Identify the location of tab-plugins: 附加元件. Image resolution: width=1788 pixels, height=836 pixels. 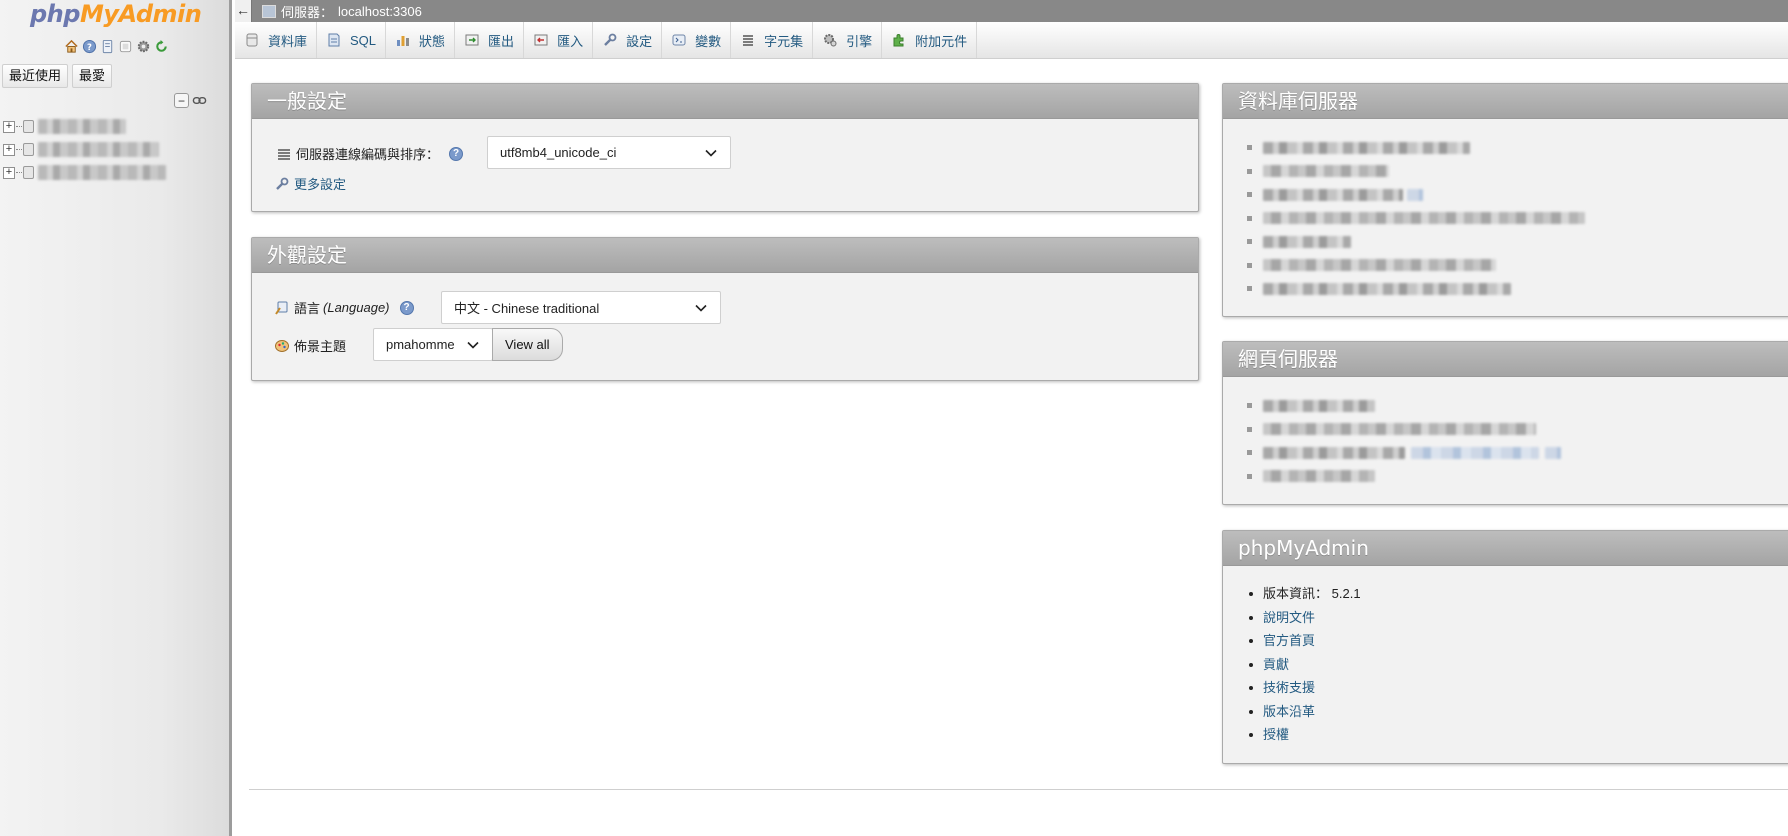
(930, 40).